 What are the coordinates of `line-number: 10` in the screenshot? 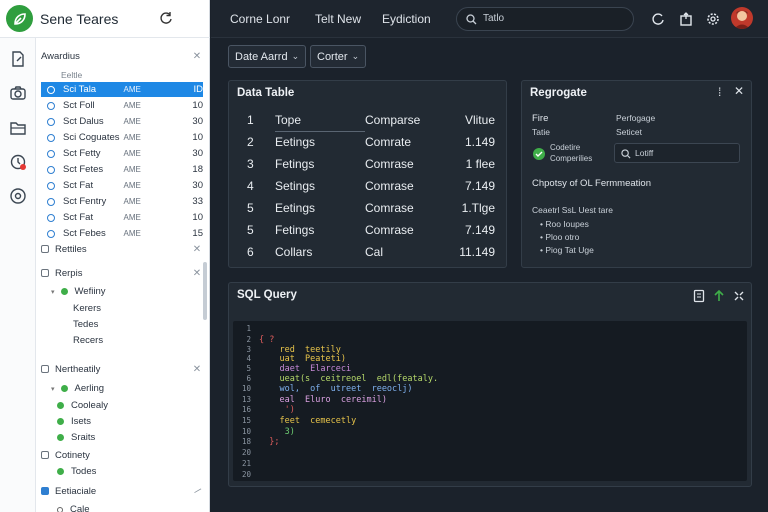 It's located at (246, 388).